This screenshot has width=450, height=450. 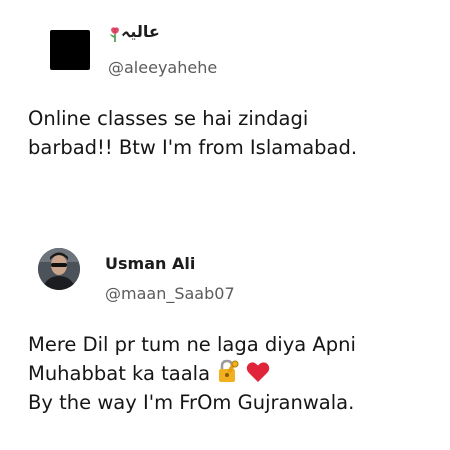 I want to click on display-name: Usman Ali, so click(x=150, y=263).